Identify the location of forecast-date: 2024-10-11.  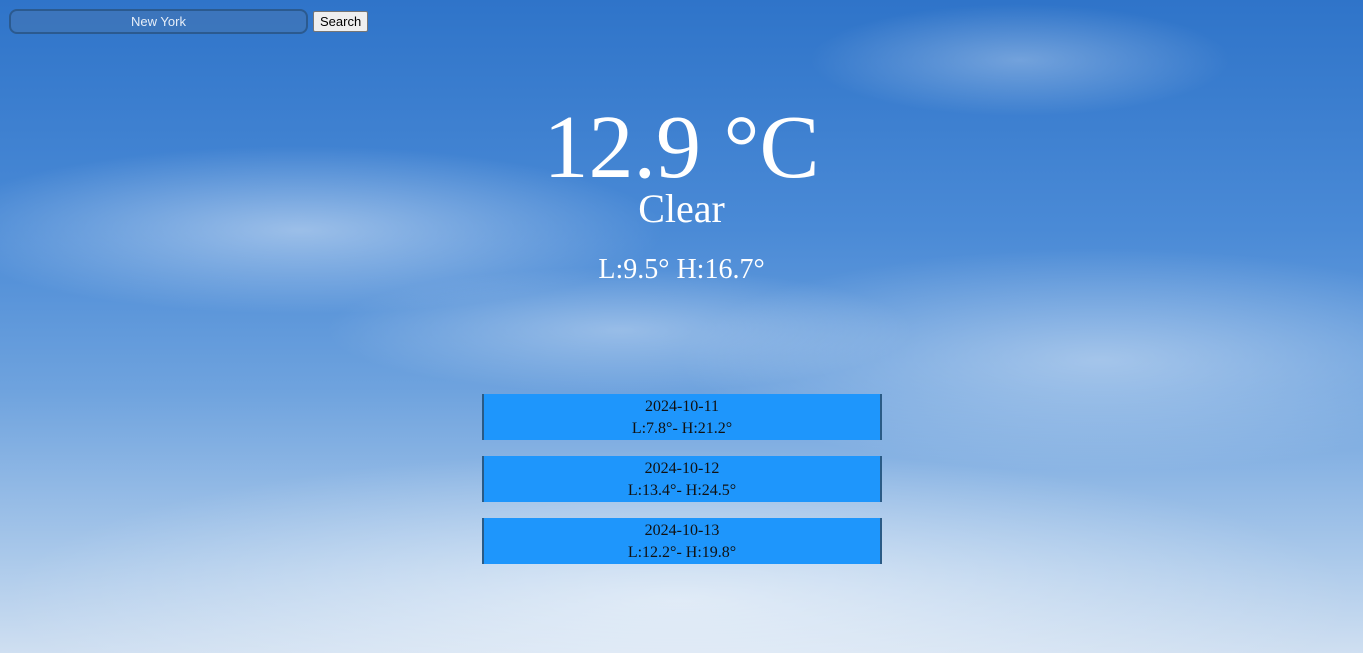
(682, 406).